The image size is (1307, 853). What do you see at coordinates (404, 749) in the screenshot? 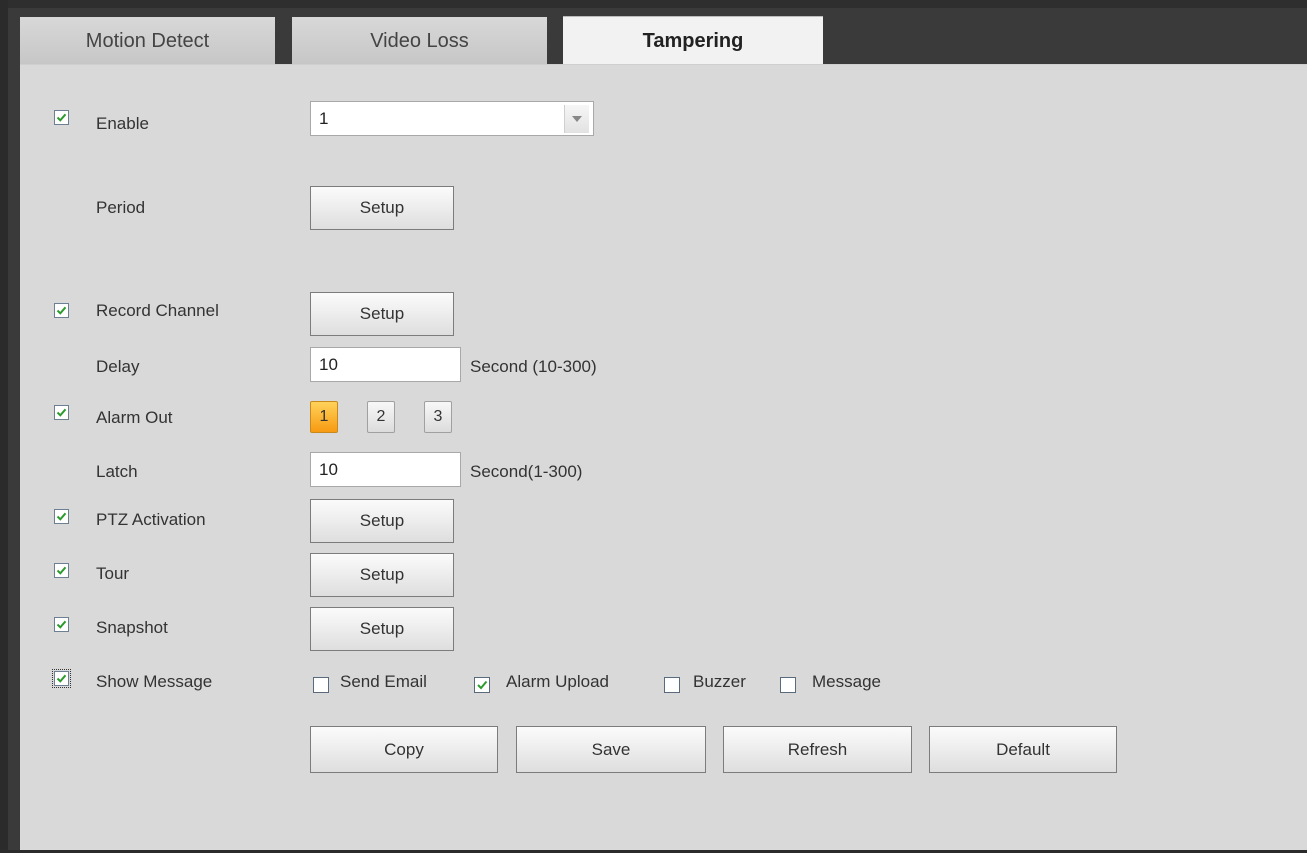
I see `copy-button: Copy` at bounding box center [404, 749].